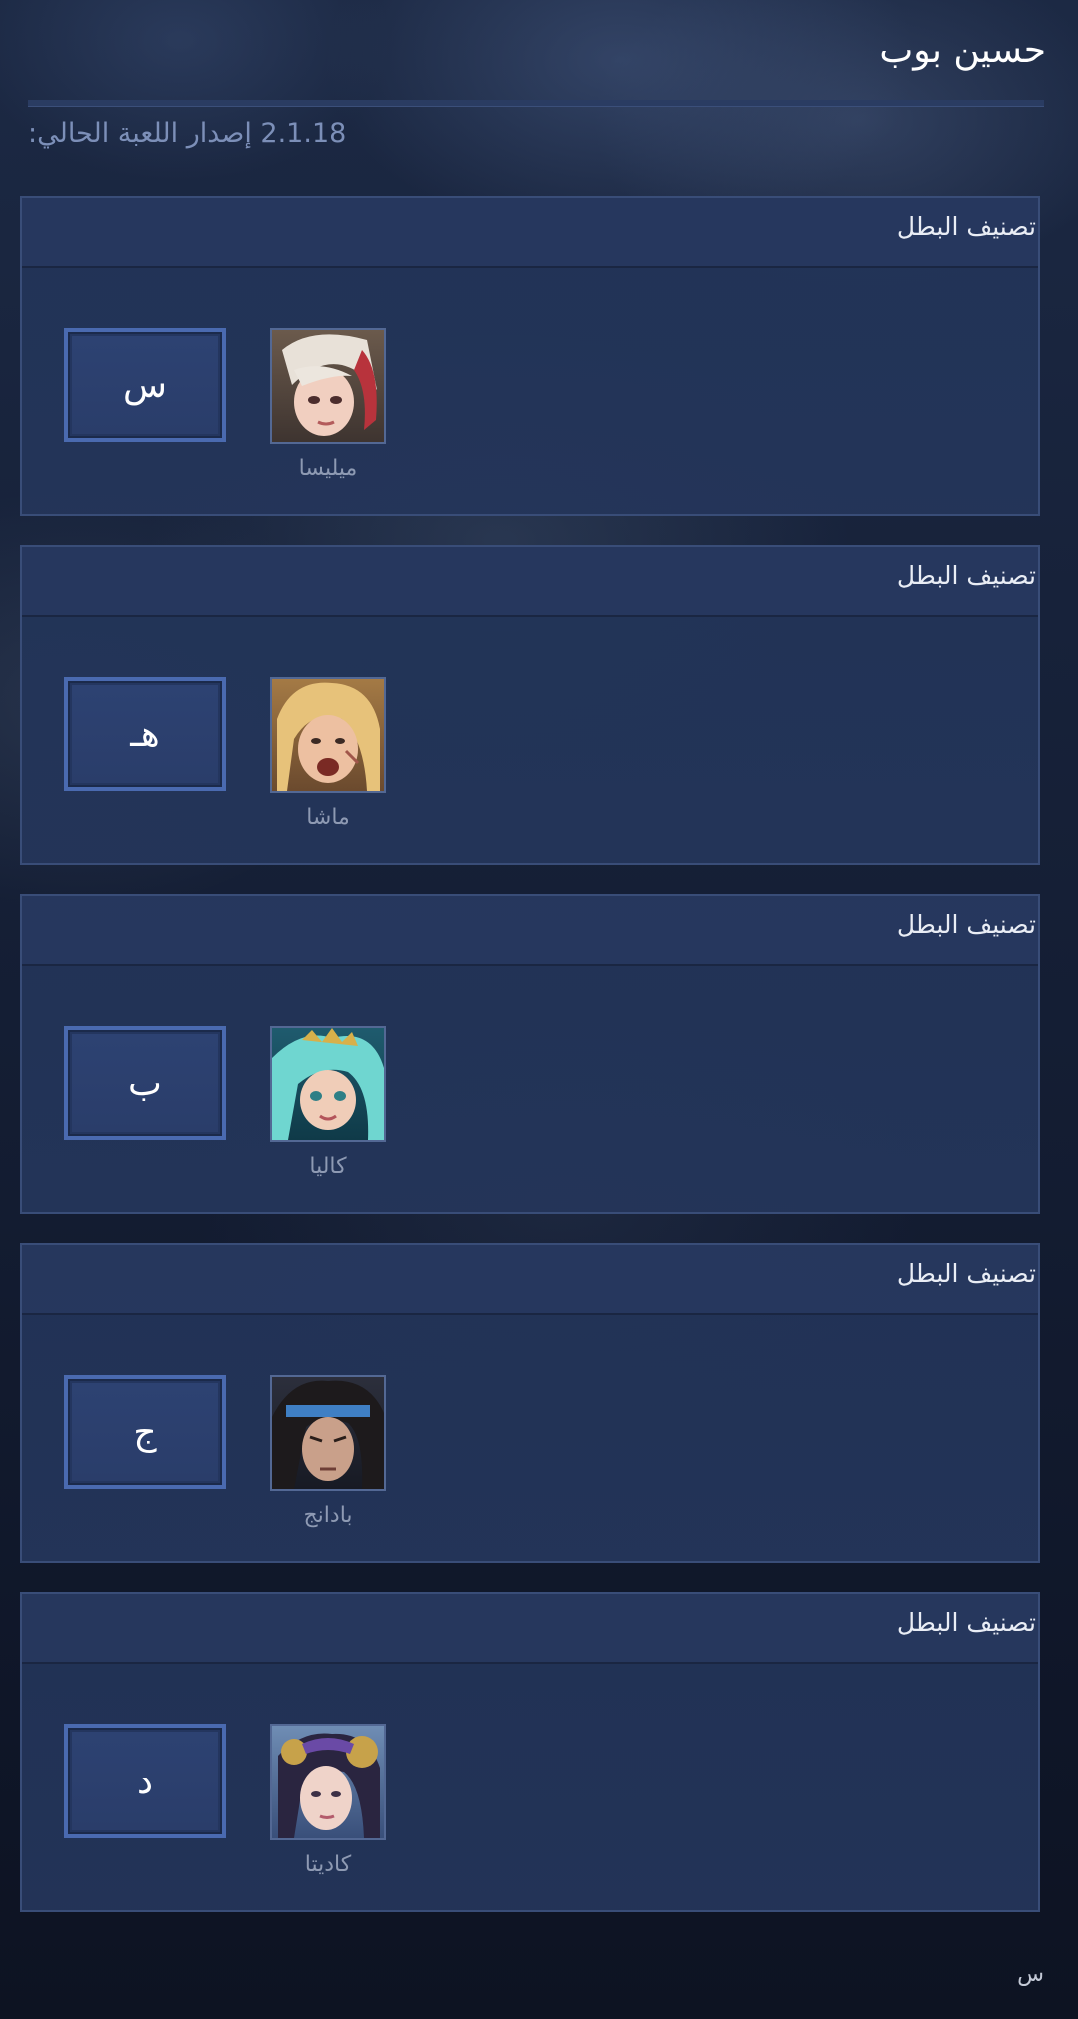 This screenshot has height=2019, width=1078. What do you see at coordinates (328, 386) in the screenshot?
I see `hero-portrait-melissa` at bounding box center [328, 386].